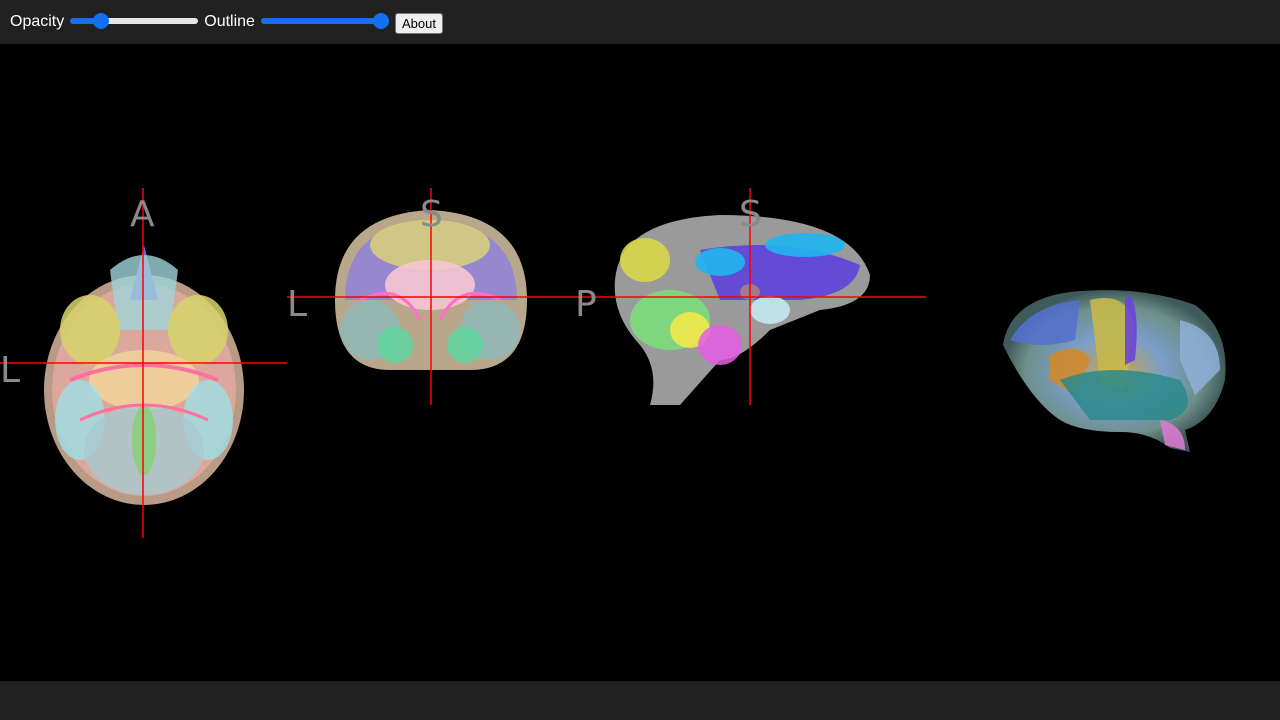  Describe the element at coordinates (90, 330) in the screenshot. I see `axial-region-left` at that location.